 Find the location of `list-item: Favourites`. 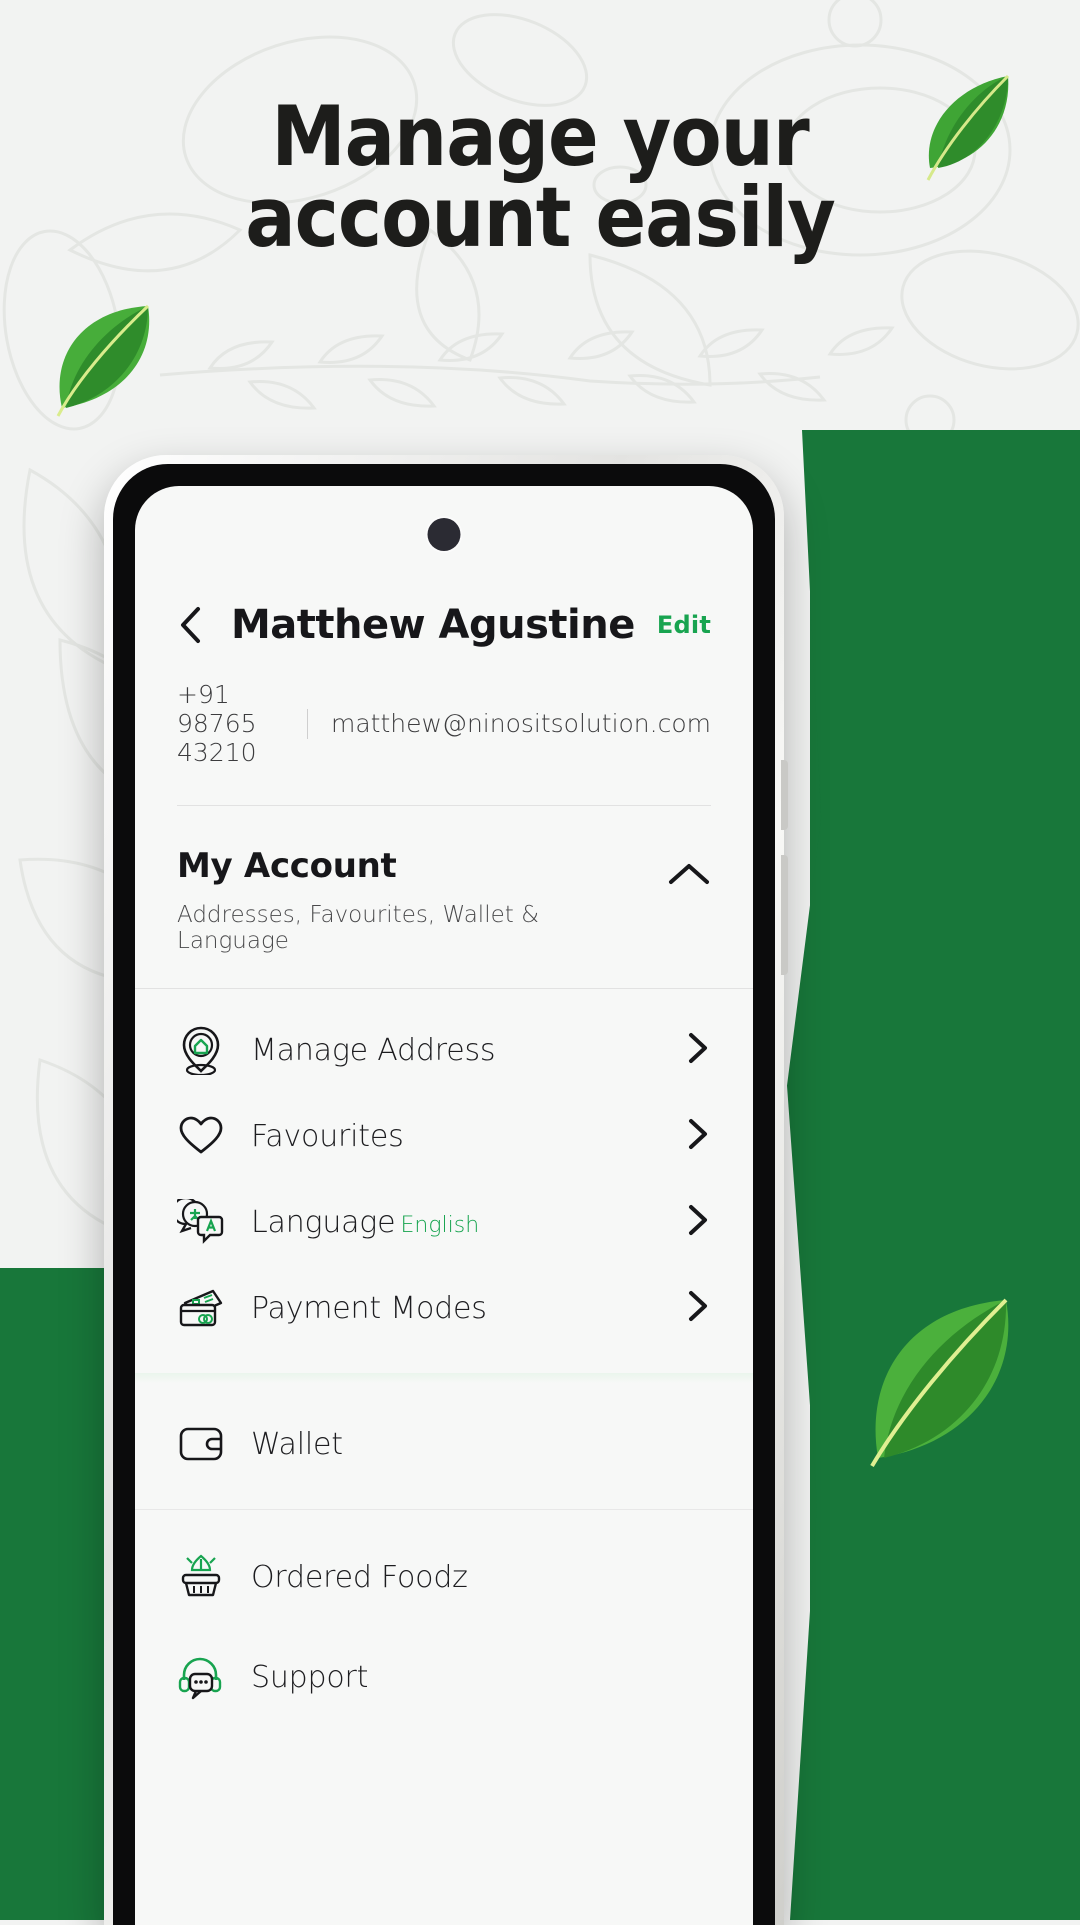

list-item: Favourites is located at coordinates (444, 1136).